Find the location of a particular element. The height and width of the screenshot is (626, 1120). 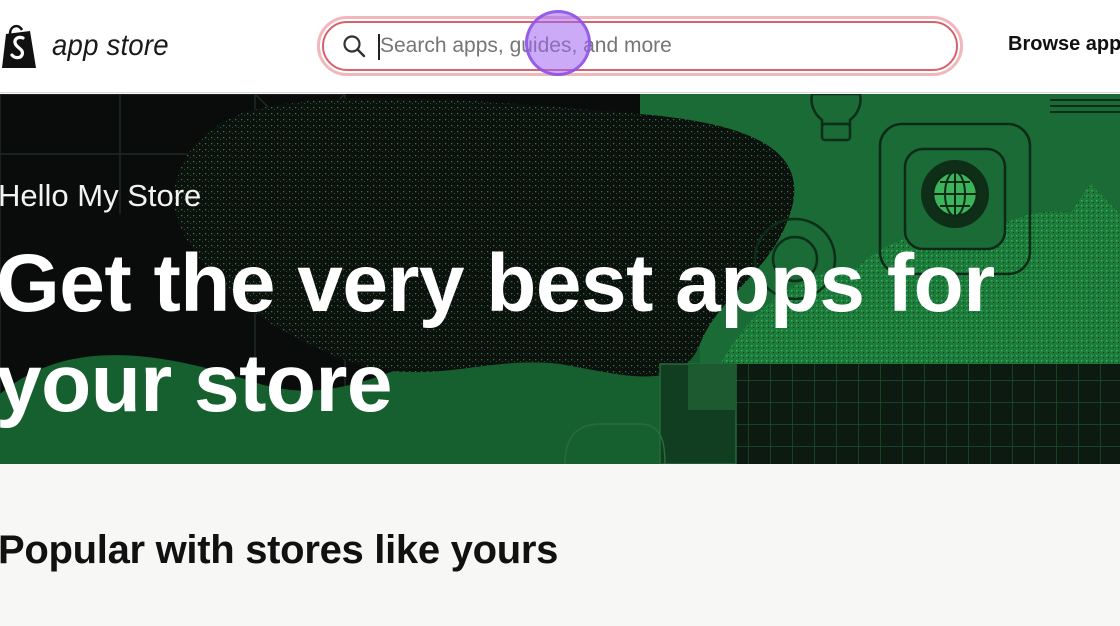

popular-section-title: Popular with stores like yours is located at coordinates (279, 550).